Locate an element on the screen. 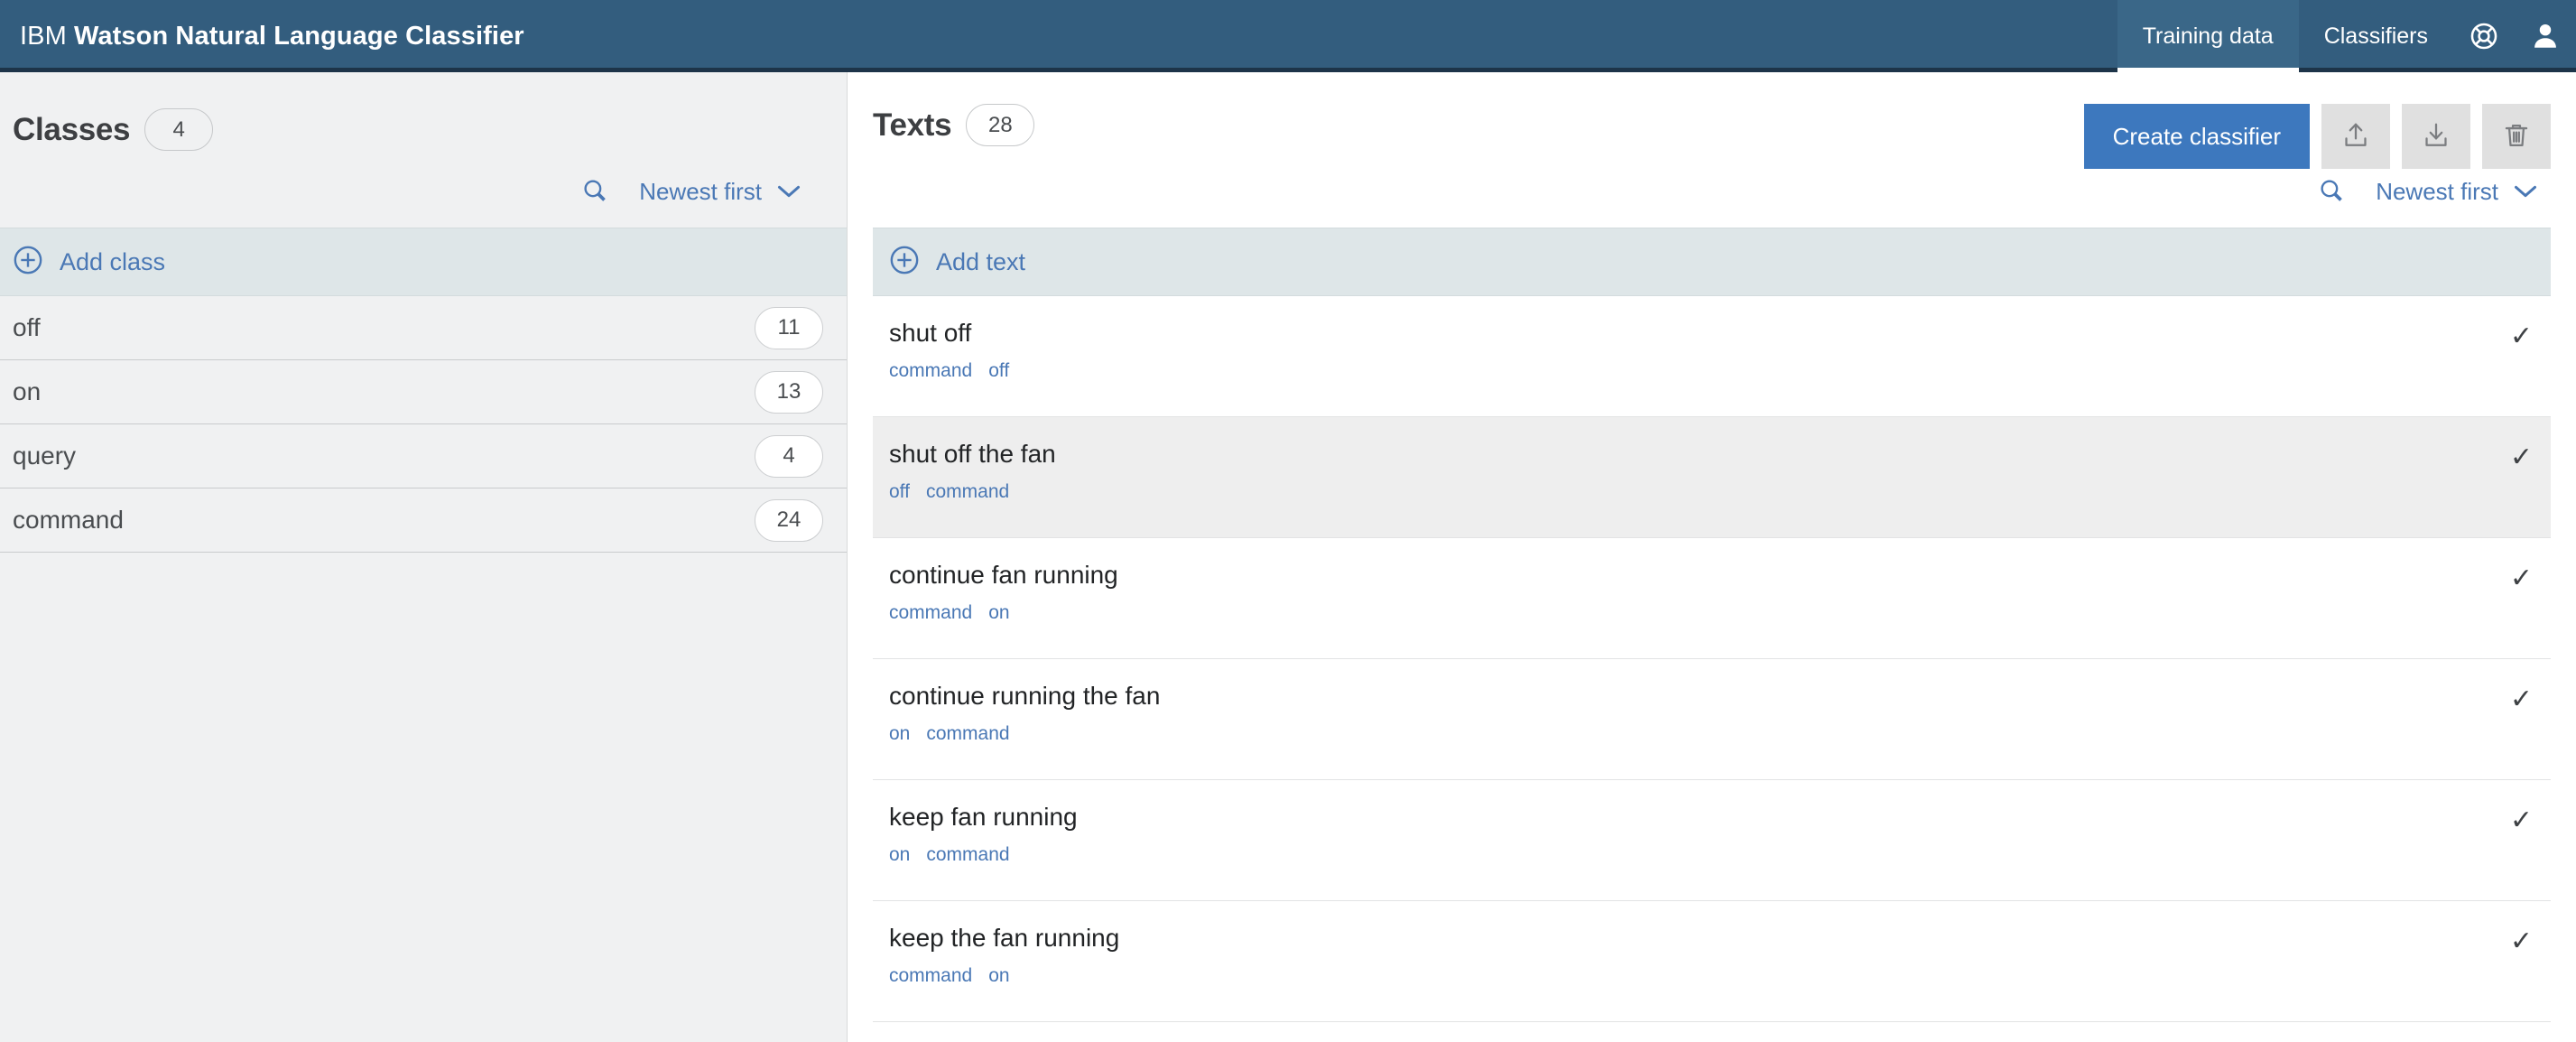 This screenshot has width=2576, height=1042. texts-search-button is located at coordinates (2331, 192).